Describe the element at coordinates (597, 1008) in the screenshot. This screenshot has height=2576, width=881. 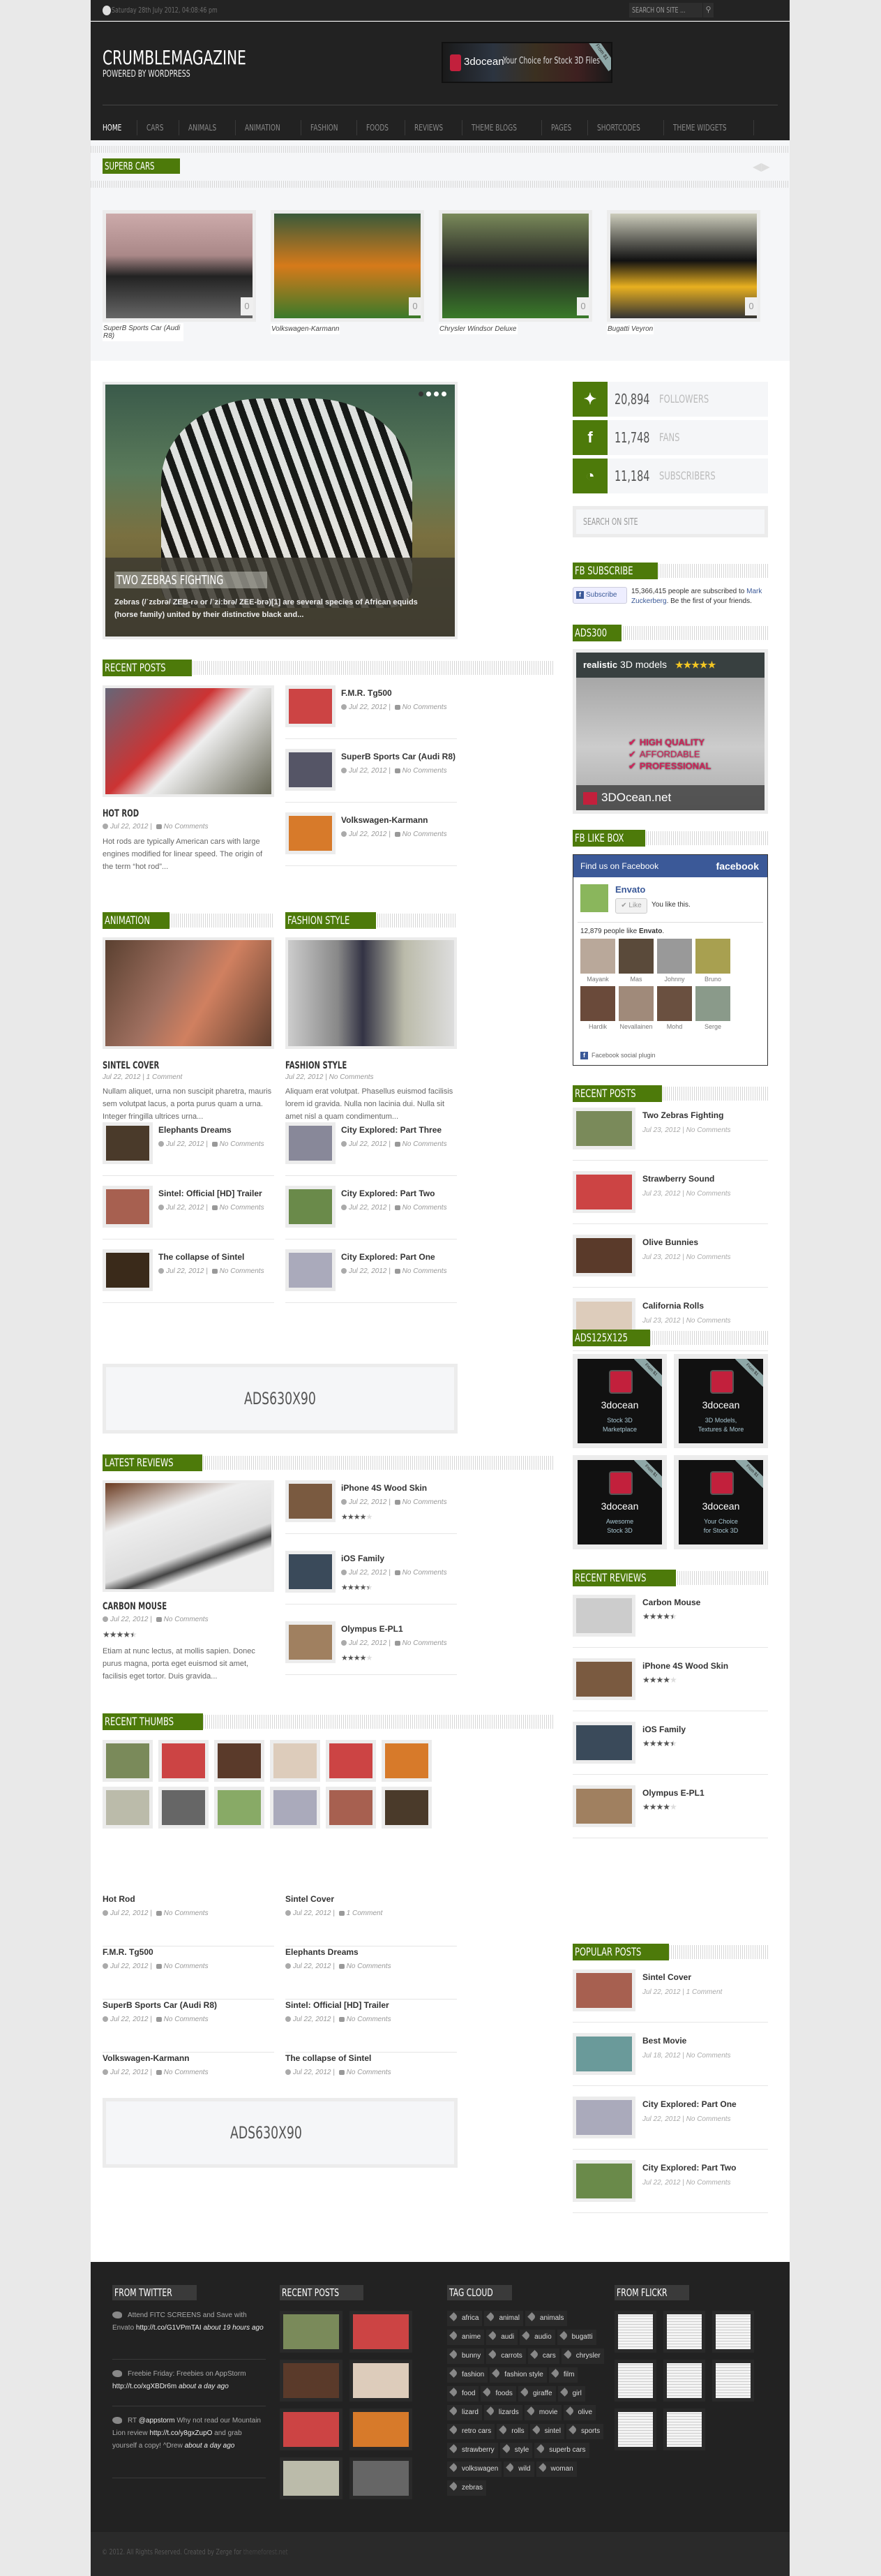
I see `fb-fan: Hardik` at that location.